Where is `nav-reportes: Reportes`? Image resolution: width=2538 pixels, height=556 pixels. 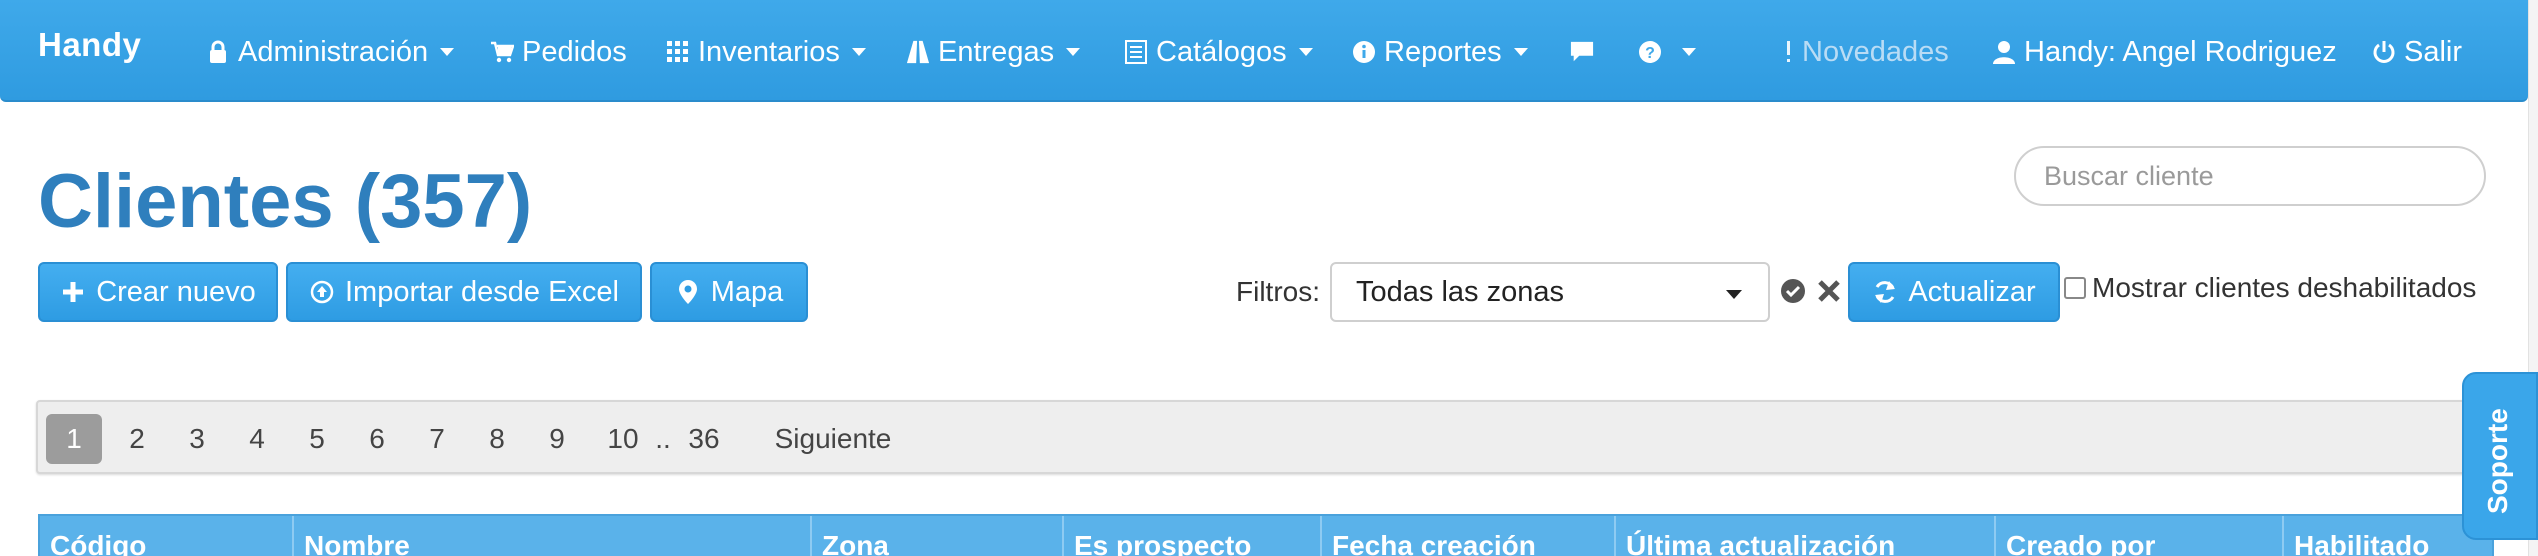 nav-reportes: Reportes is located at coordinates (1440, 52).